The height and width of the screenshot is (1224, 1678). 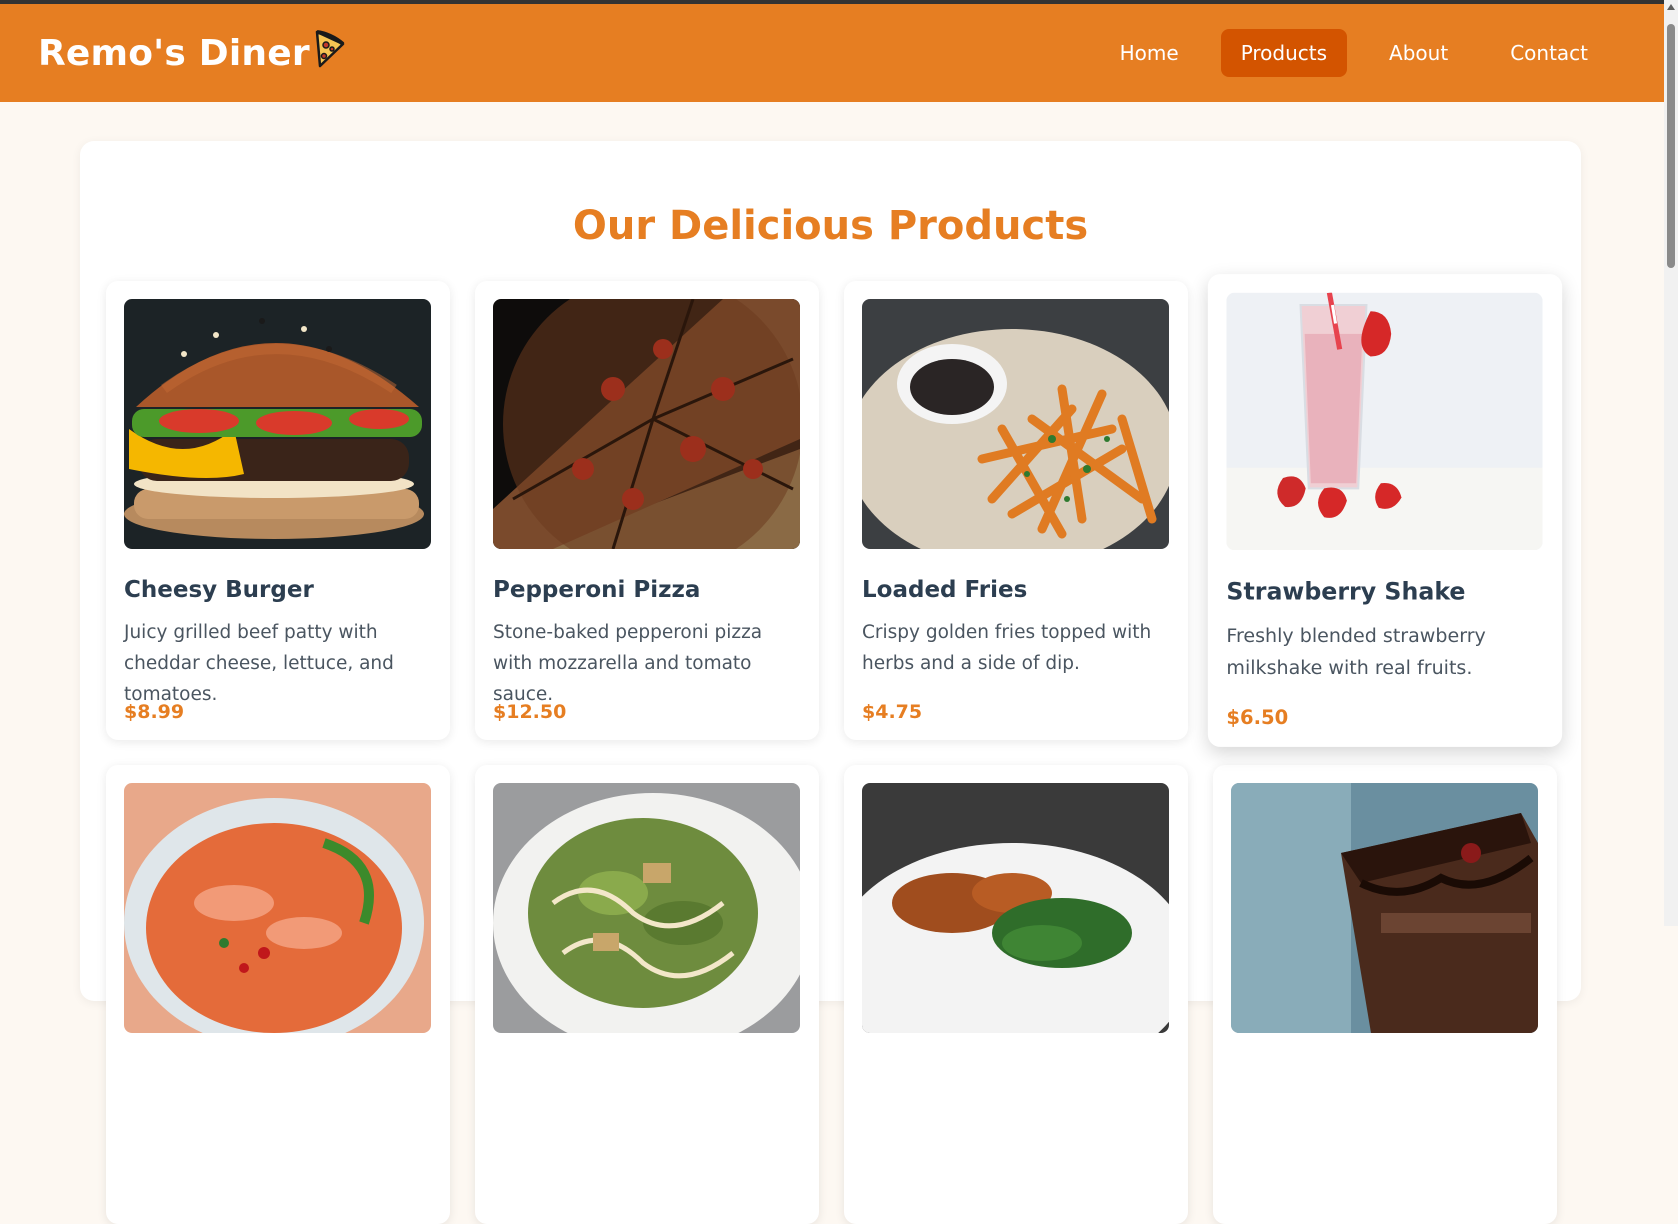 I want to click on pizza-image, so click(x=646, y=424).